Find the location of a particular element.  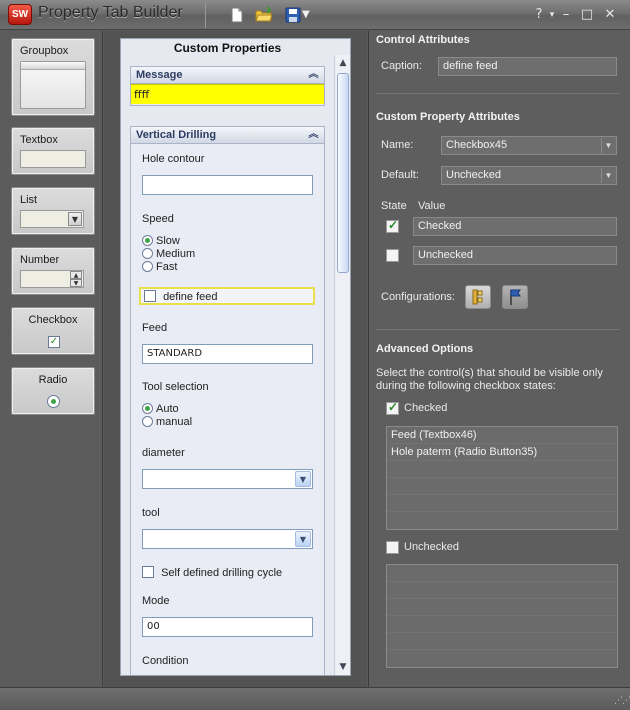

maximize-button: □ is located at coordinates (587, 15).